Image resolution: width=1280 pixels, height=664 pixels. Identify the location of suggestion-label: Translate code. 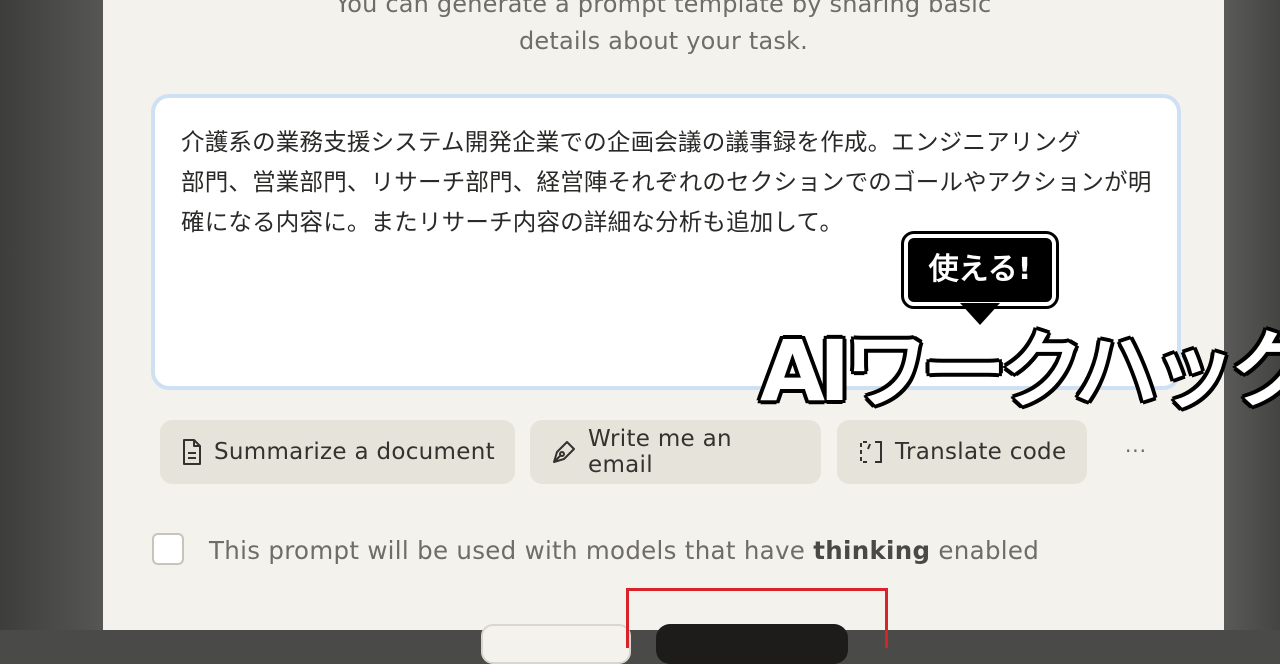
(981, 452).